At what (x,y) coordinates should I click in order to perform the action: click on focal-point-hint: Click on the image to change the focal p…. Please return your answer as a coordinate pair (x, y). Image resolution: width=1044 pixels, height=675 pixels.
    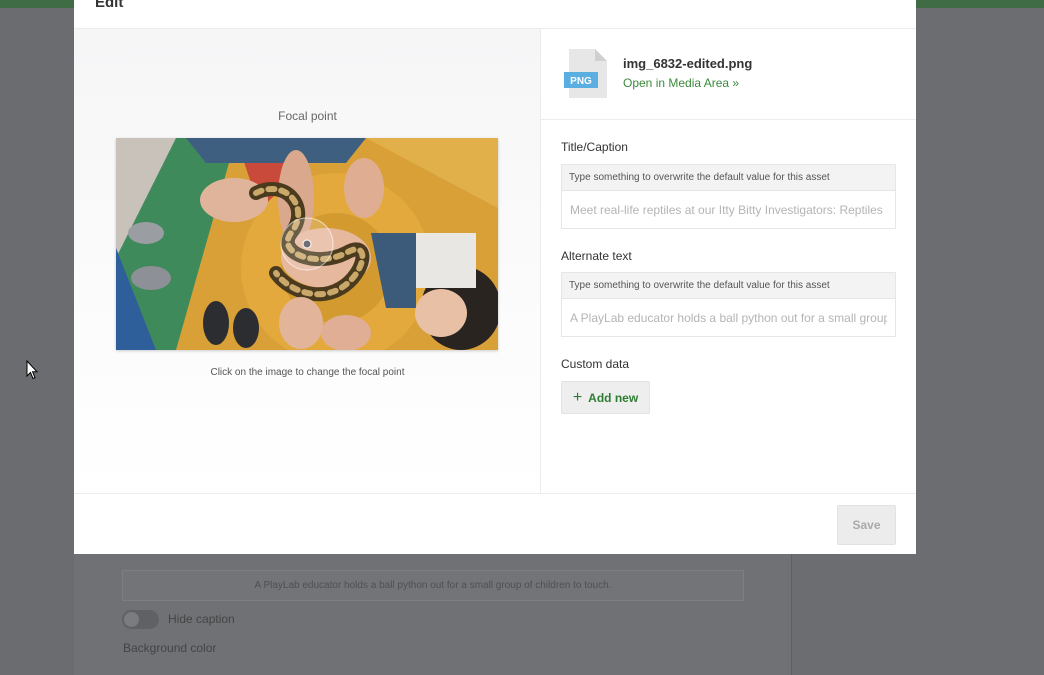
    Looking at the image, I should click on (307, 372).